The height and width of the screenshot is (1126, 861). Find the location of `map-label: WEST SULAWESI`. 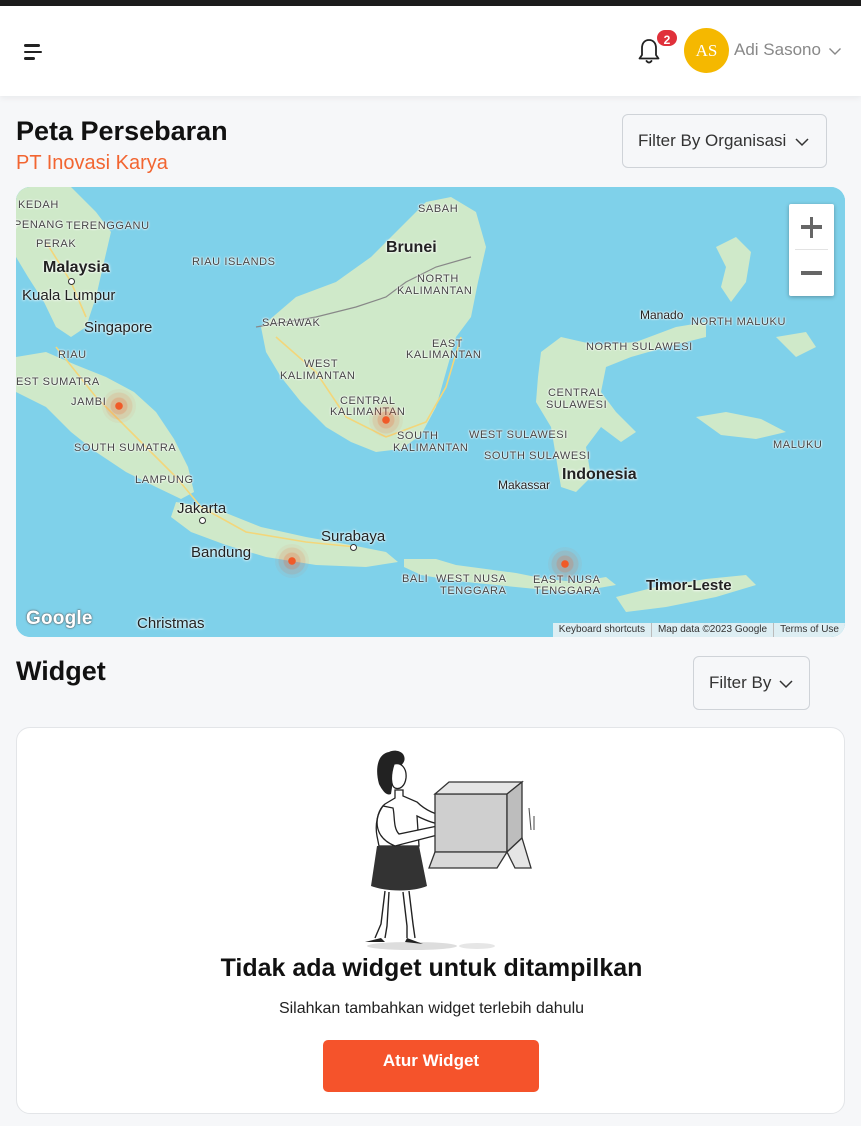

map-label: WEST SULAWESI is located at coordinates (518, 435).